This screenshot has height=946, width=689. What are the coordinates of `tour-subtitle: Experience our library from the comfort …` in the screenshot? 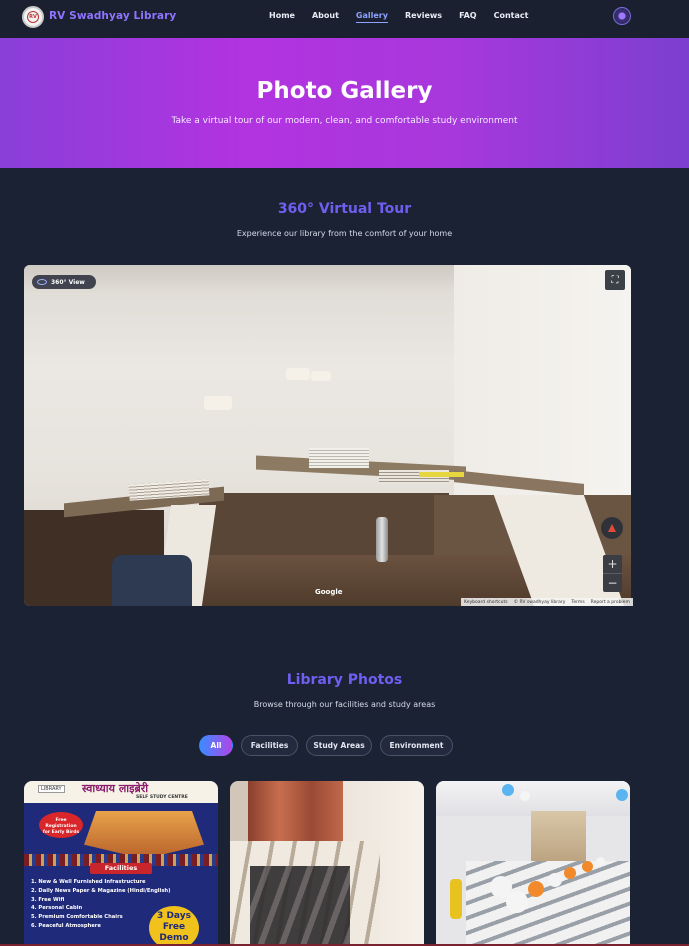 It's located at (344, 233).